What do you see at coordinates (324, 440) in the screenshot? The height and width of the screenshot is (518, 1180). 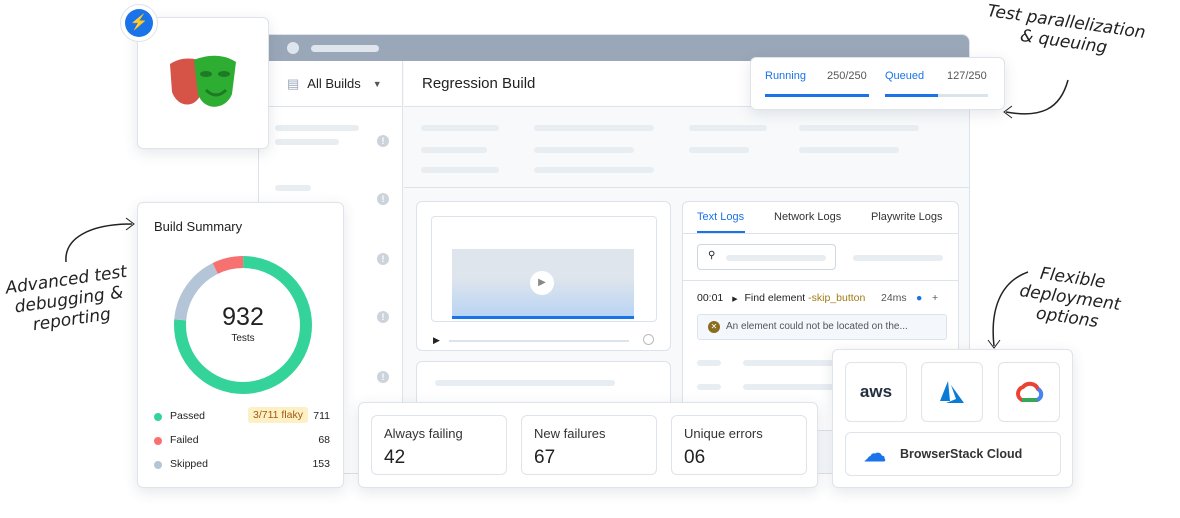 I see `row-value: 68` at bounding box center [324, 440].